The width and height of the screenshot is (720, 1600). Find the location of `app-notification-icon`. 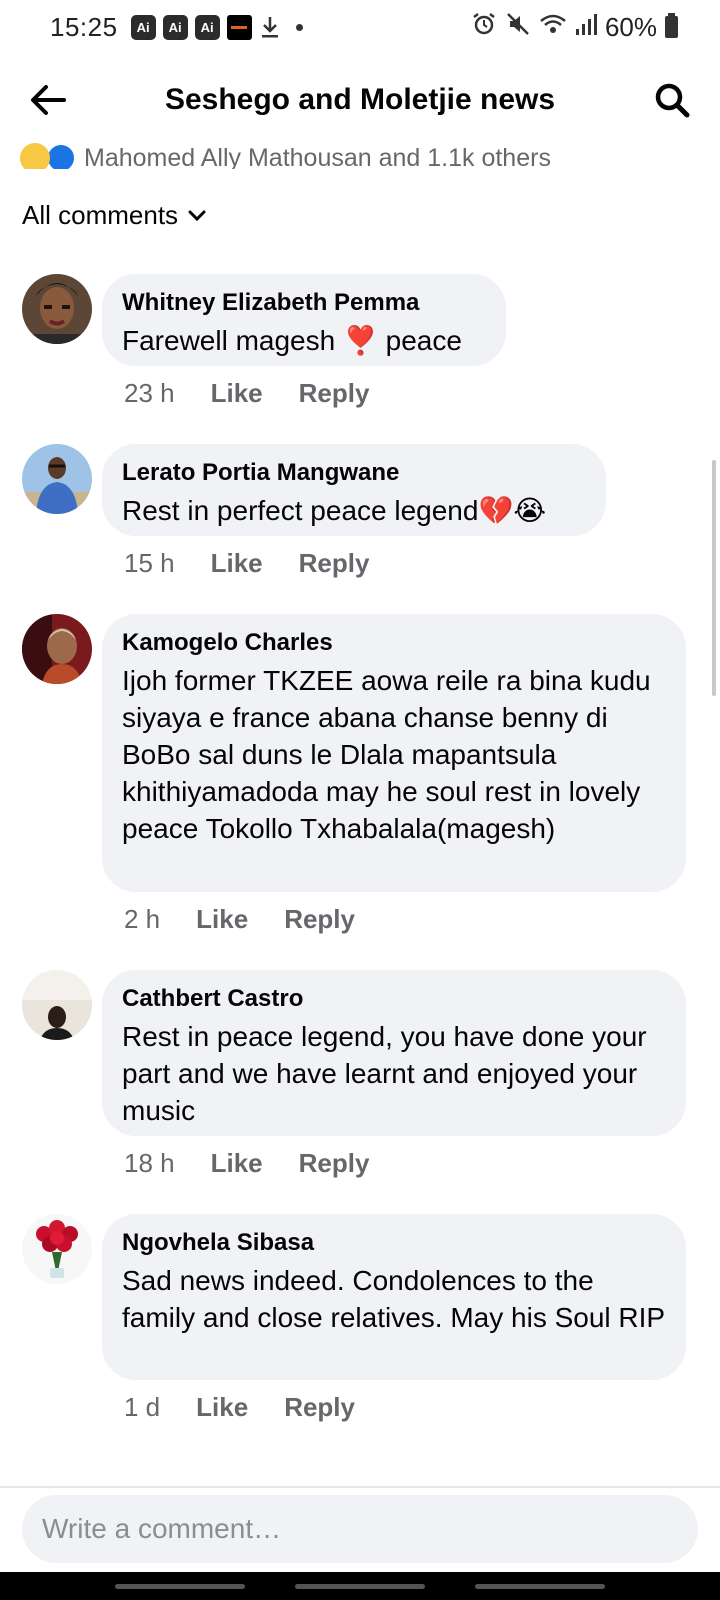

app-notification-icon is located at coordinates (239, 27).